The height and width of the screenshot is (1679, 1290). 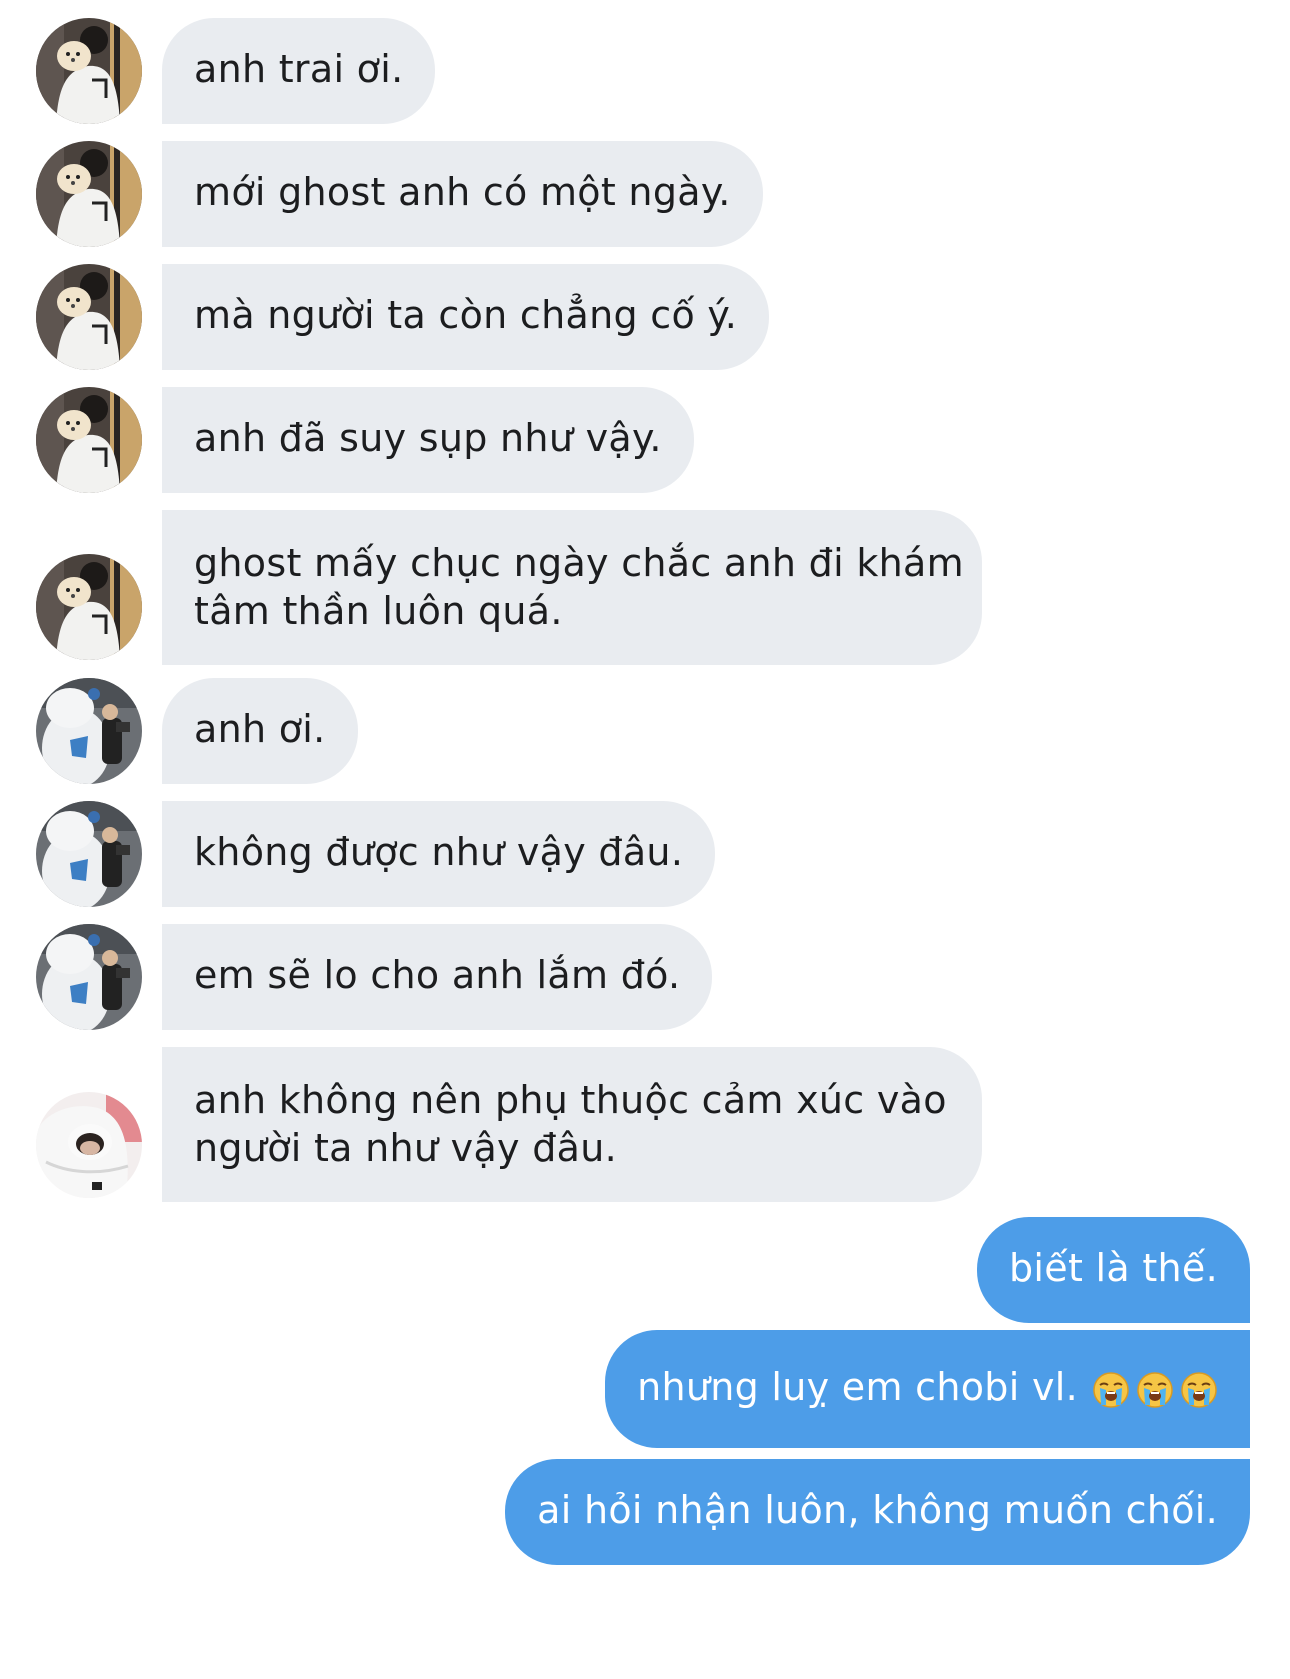 I want to click on incoming-message-bubble: mới ghost anh có một ngày., so click(x=462, y=194).